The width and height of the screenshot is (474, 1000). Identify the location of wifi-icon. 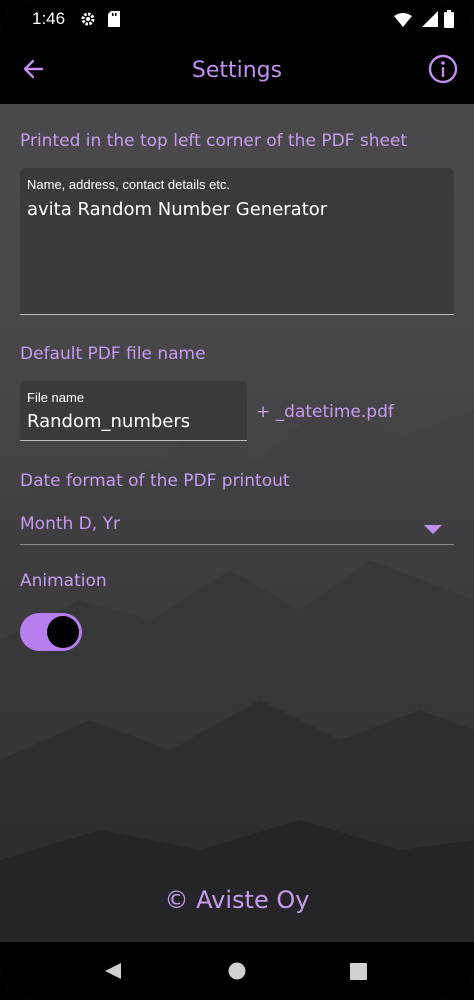
(403, 21).